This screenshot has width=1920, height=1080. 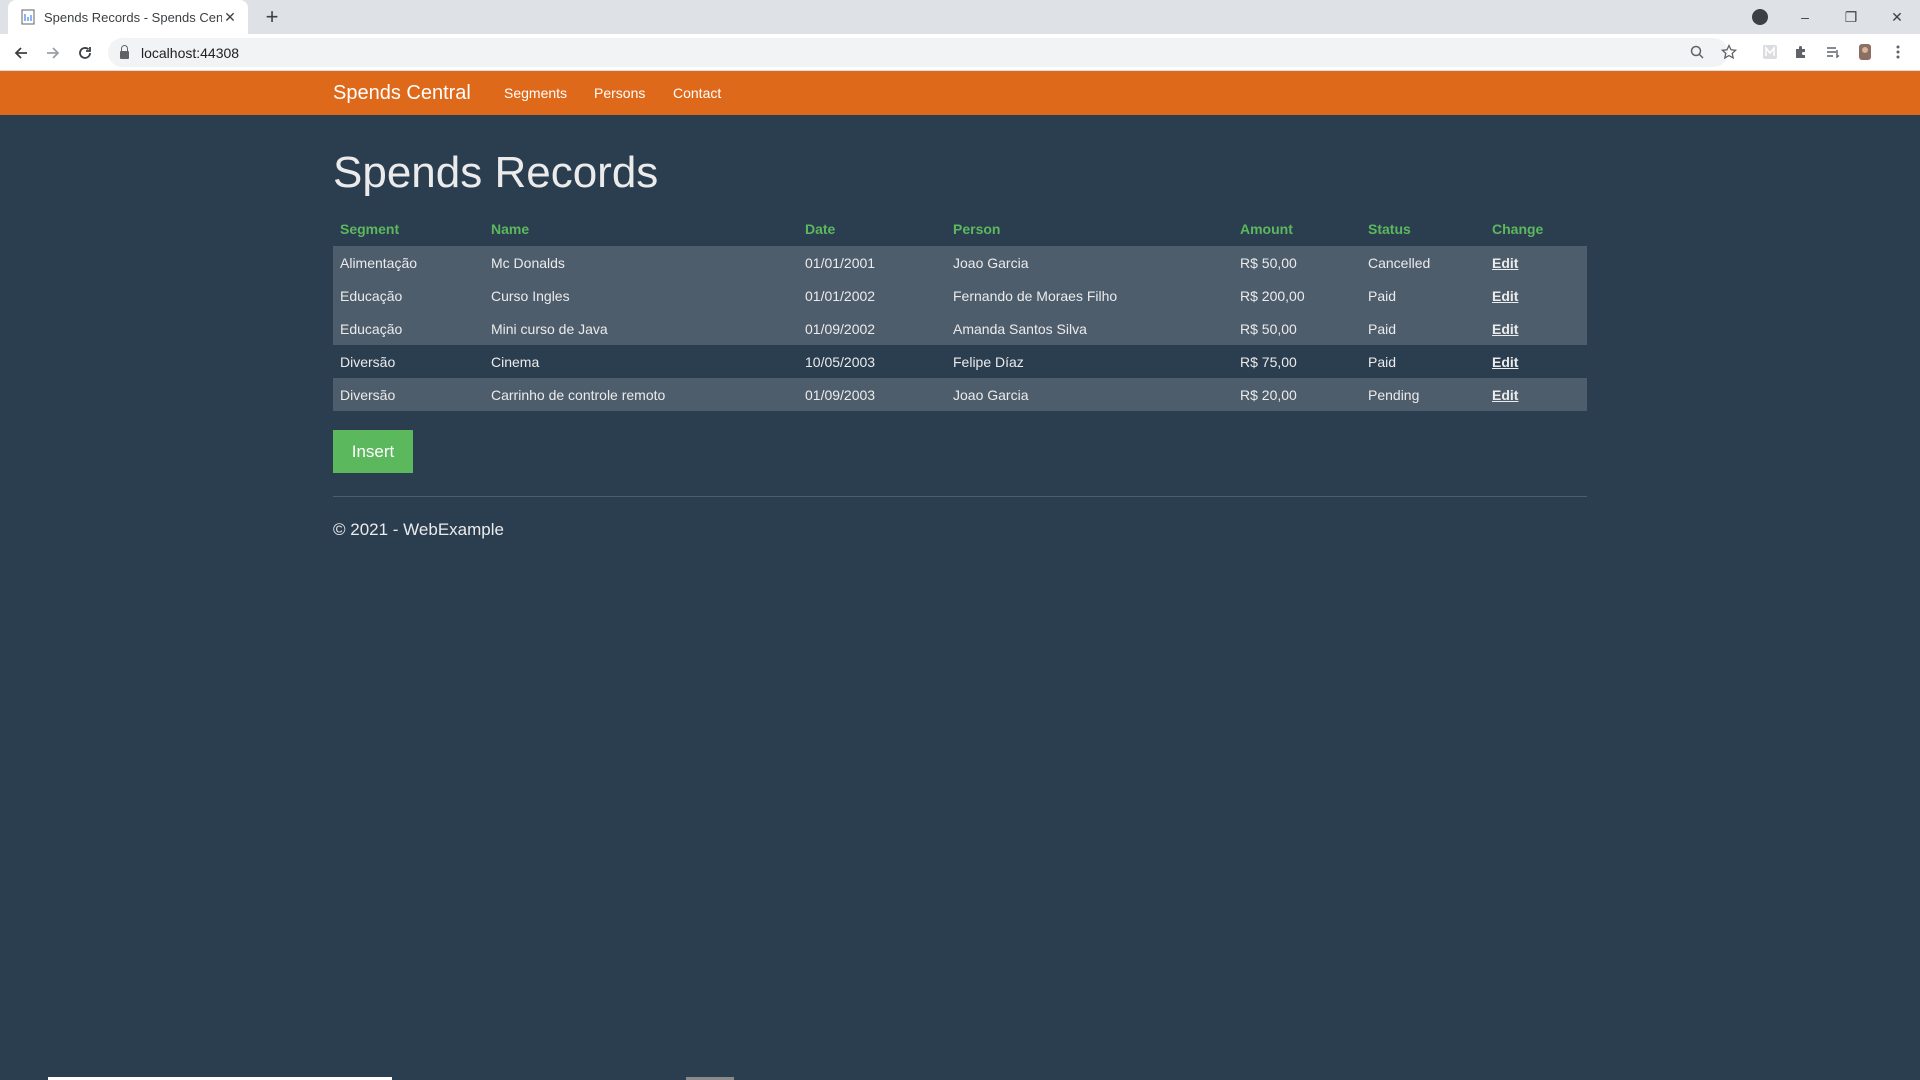 What do you see at coordinates (641, 361) in the screenshot?
I see `cell-name: Cinema` at bounding box center [641, 361].